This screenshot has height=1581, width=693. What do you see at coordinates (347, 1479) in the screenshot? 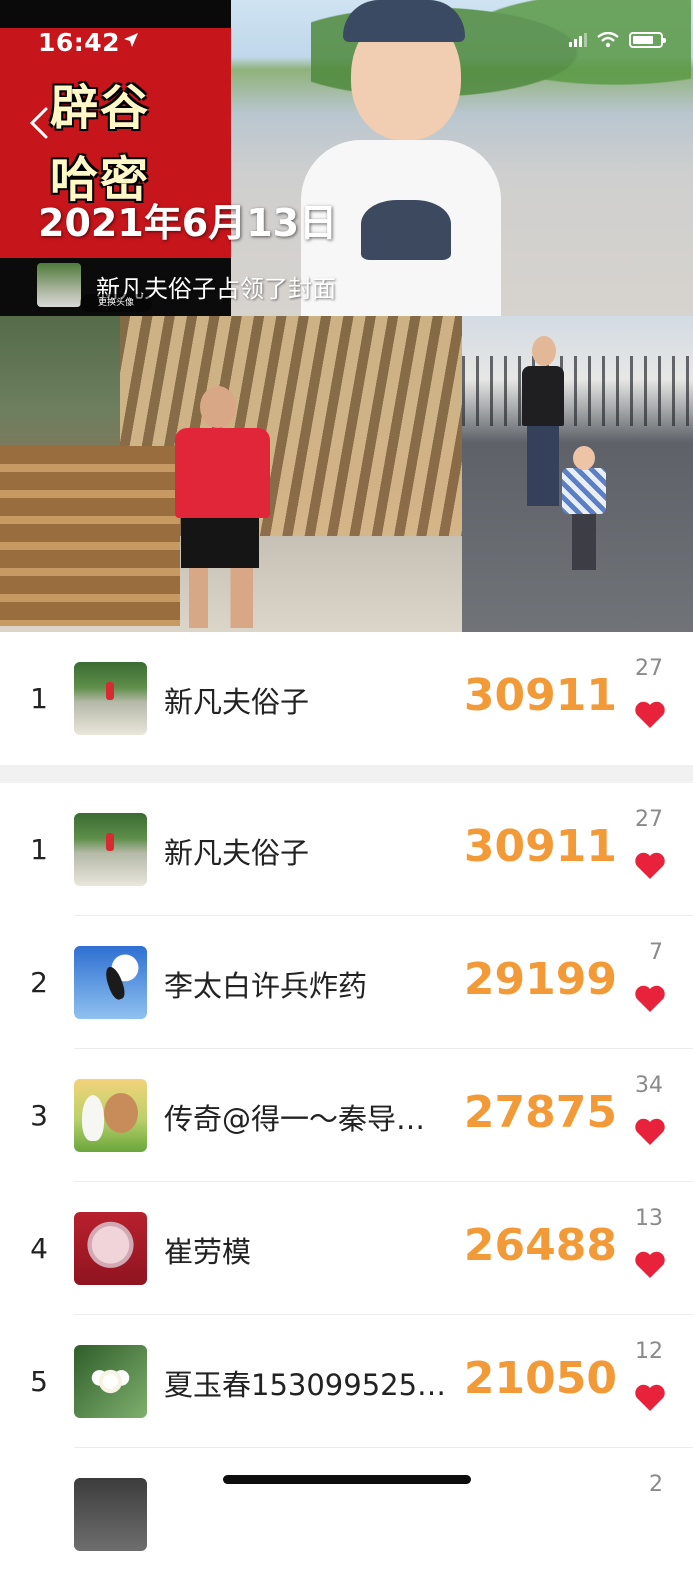
I see `home-indicator` at bounding box center [347, 1479].